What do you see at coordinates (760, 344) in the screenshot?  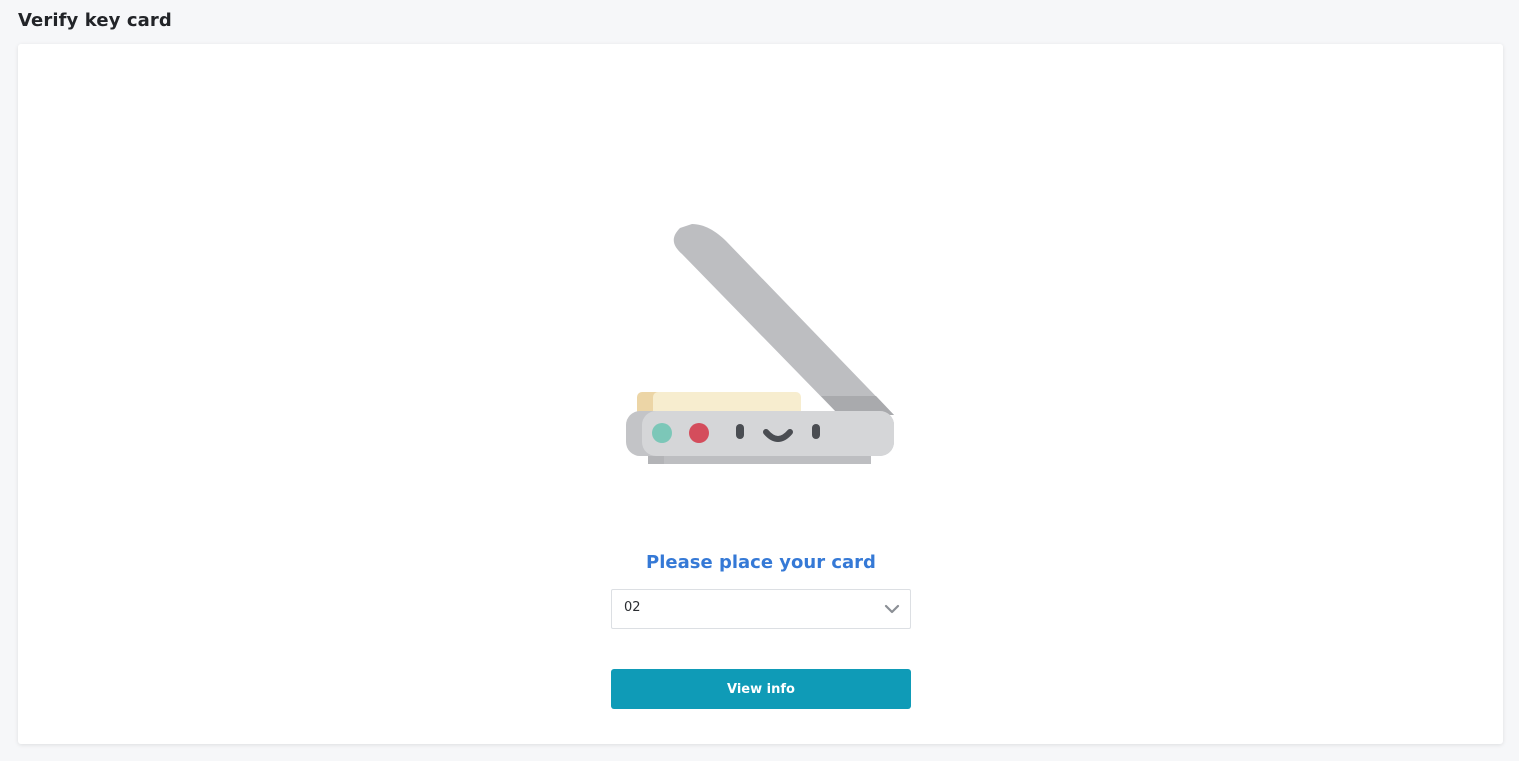 I see `card-scanner-icon` at bounding box center [760, 344].